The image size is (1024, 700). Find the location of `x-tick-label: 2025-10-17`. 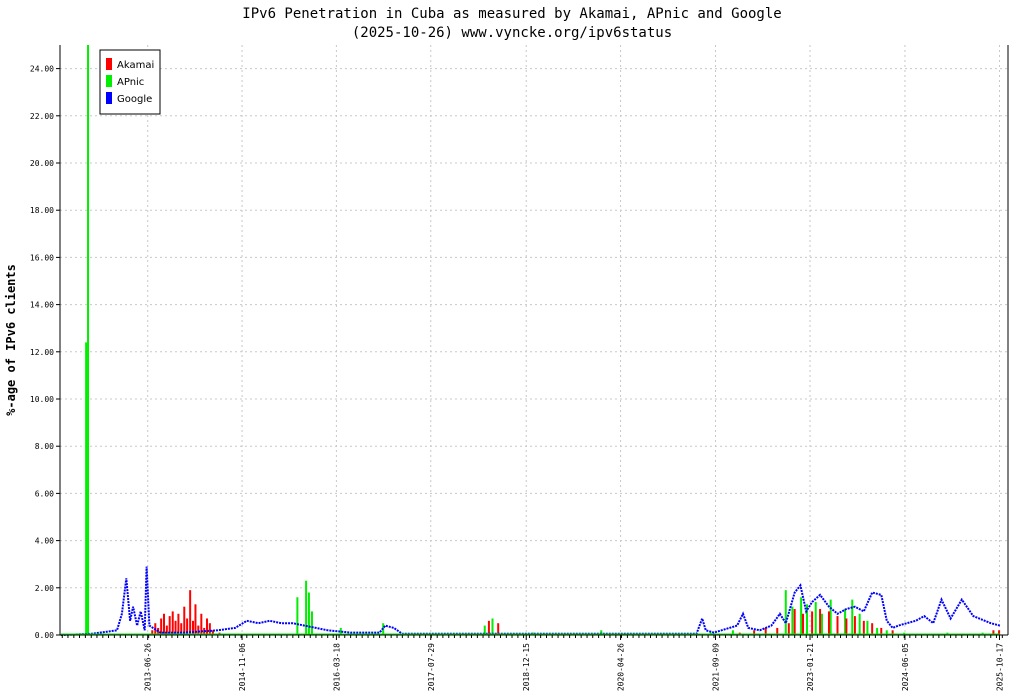

x-tick-label: 2025-10-17 is located at coordinates (999, 667).